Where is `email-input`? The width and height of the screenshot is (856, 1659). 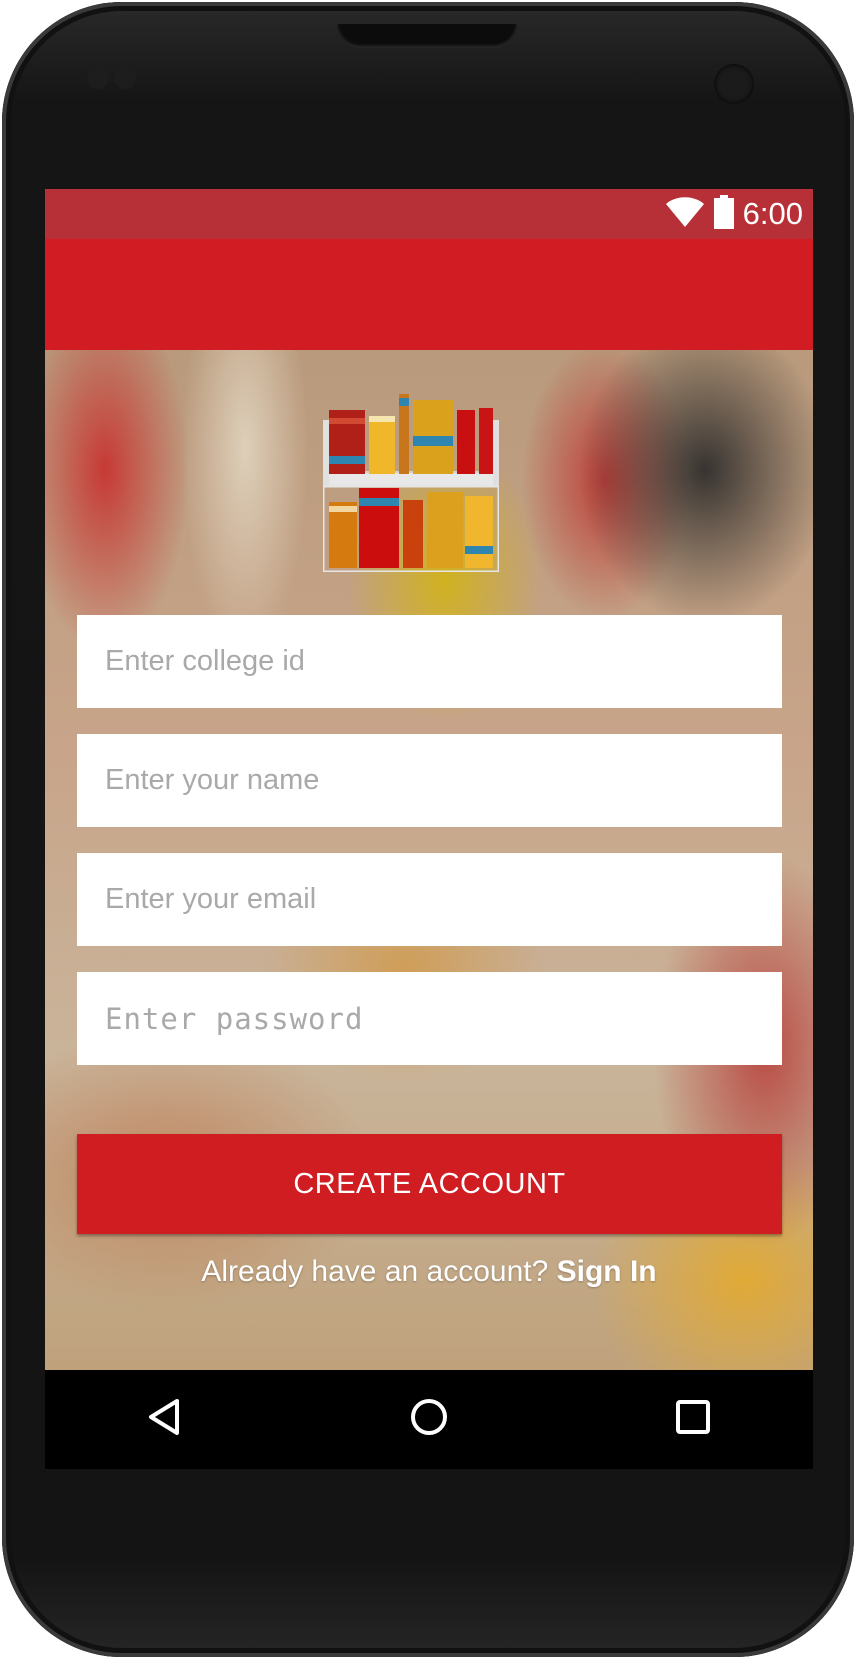 email-input is located at coordinates (429, 899).